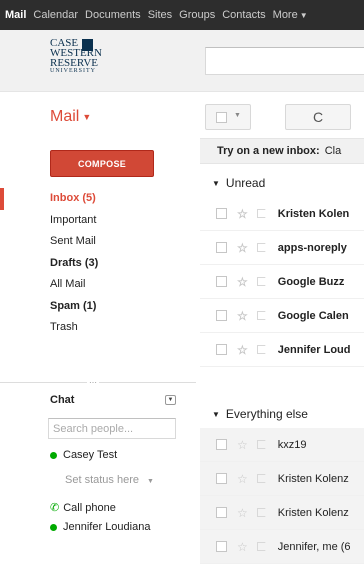  I want to click on mail-toolbar: ▼ C, so click(280, 114).